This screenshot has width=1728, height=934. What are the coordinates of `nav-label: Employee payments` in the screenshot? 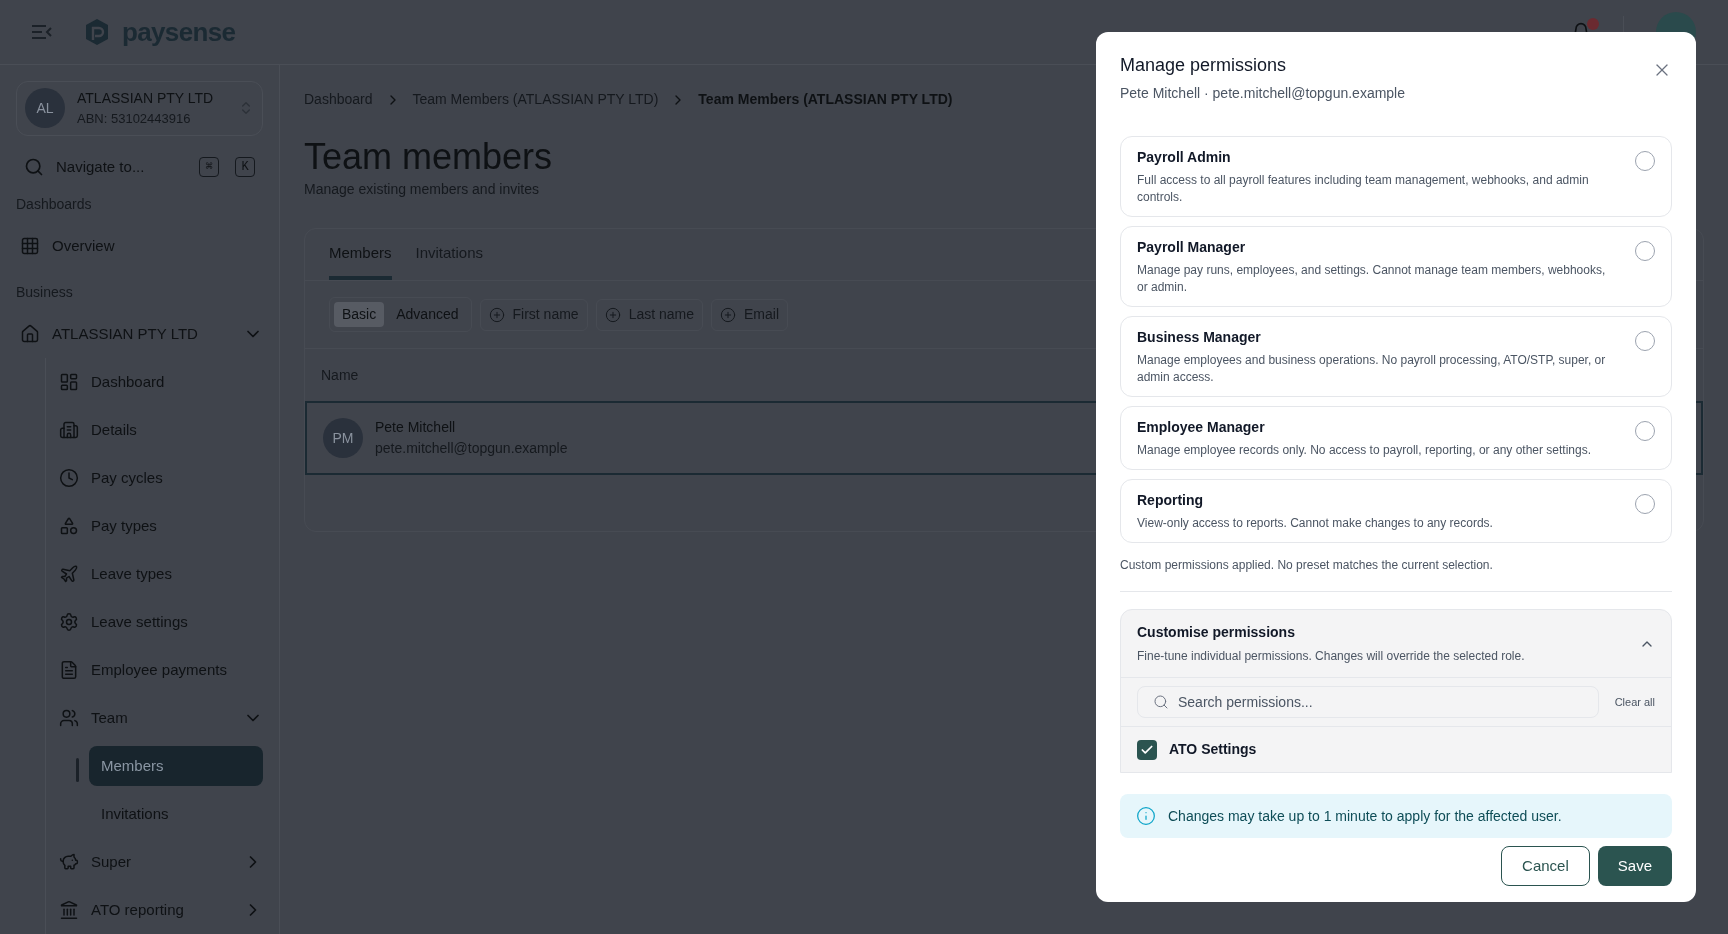 It's located at (159, 669).